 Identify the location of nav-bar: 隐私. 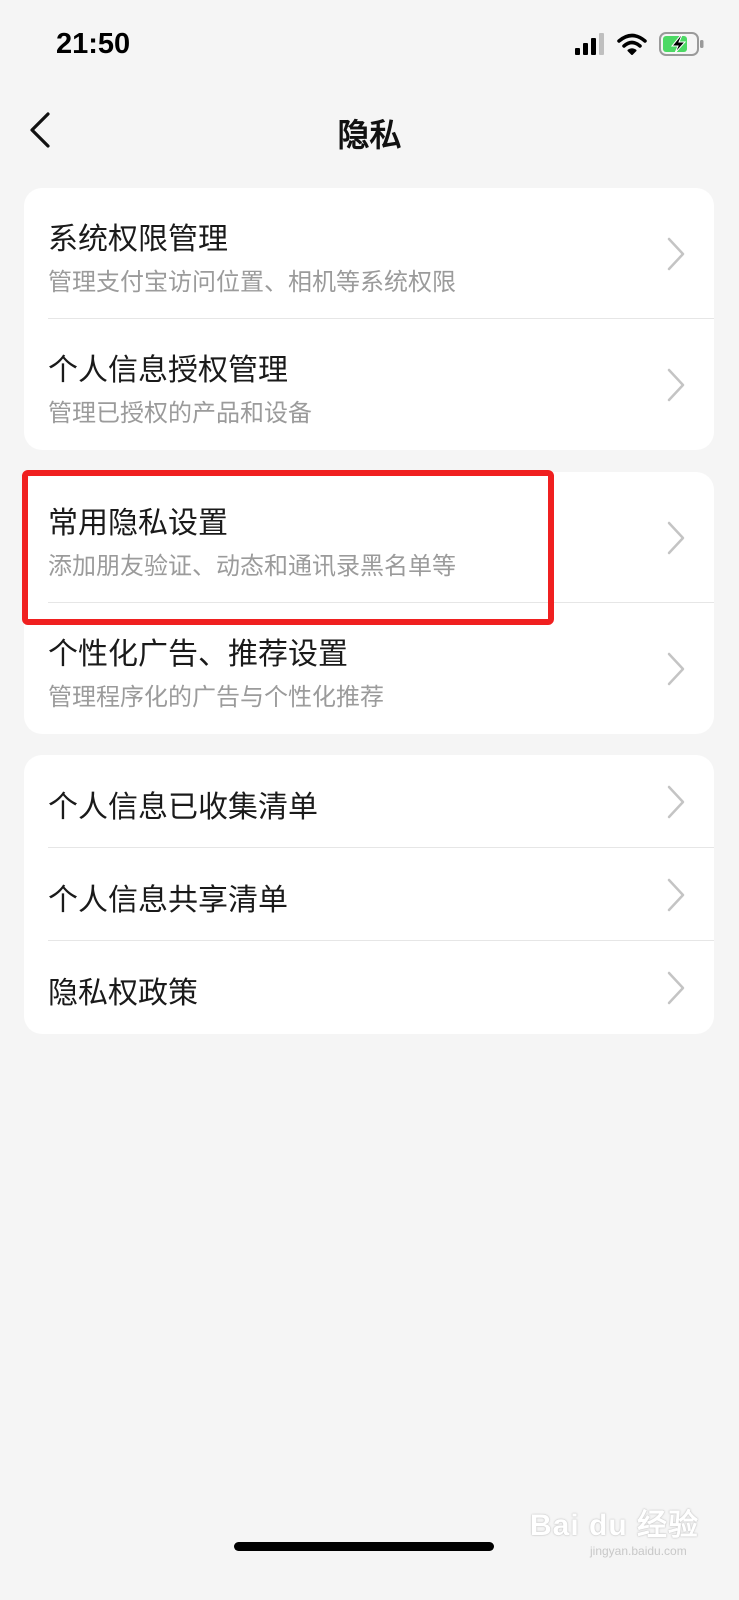
(369, 131).